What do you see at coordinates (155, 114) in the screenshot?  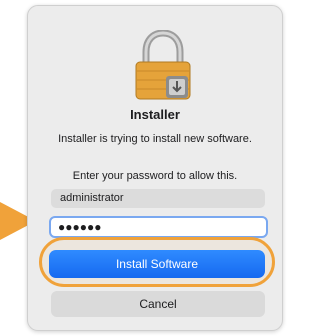 I see `dialog-title: Installer` at bounding box center [155, 114].